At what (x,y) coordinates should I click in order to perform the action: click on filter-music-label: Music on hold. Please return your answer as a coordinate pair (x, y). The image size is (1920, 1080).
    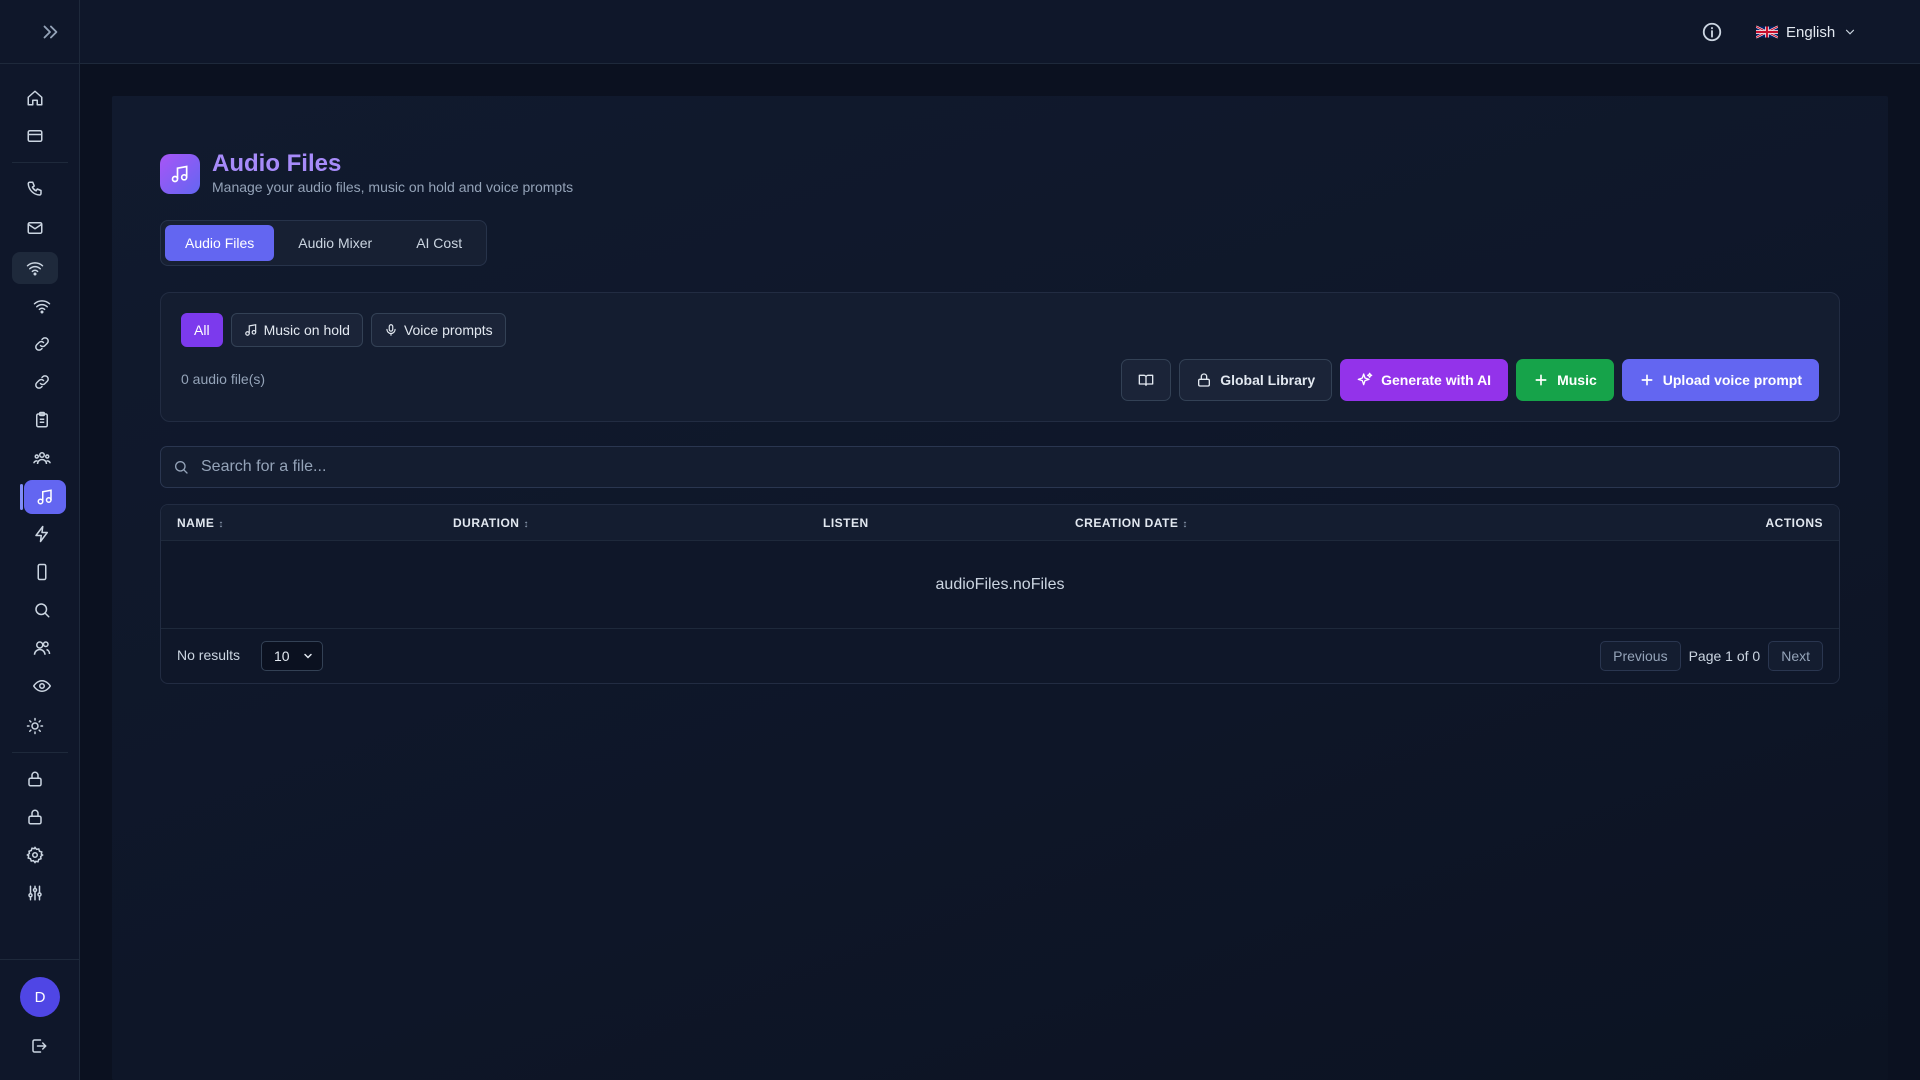
    Looking at the image, I should click on (306, 330).